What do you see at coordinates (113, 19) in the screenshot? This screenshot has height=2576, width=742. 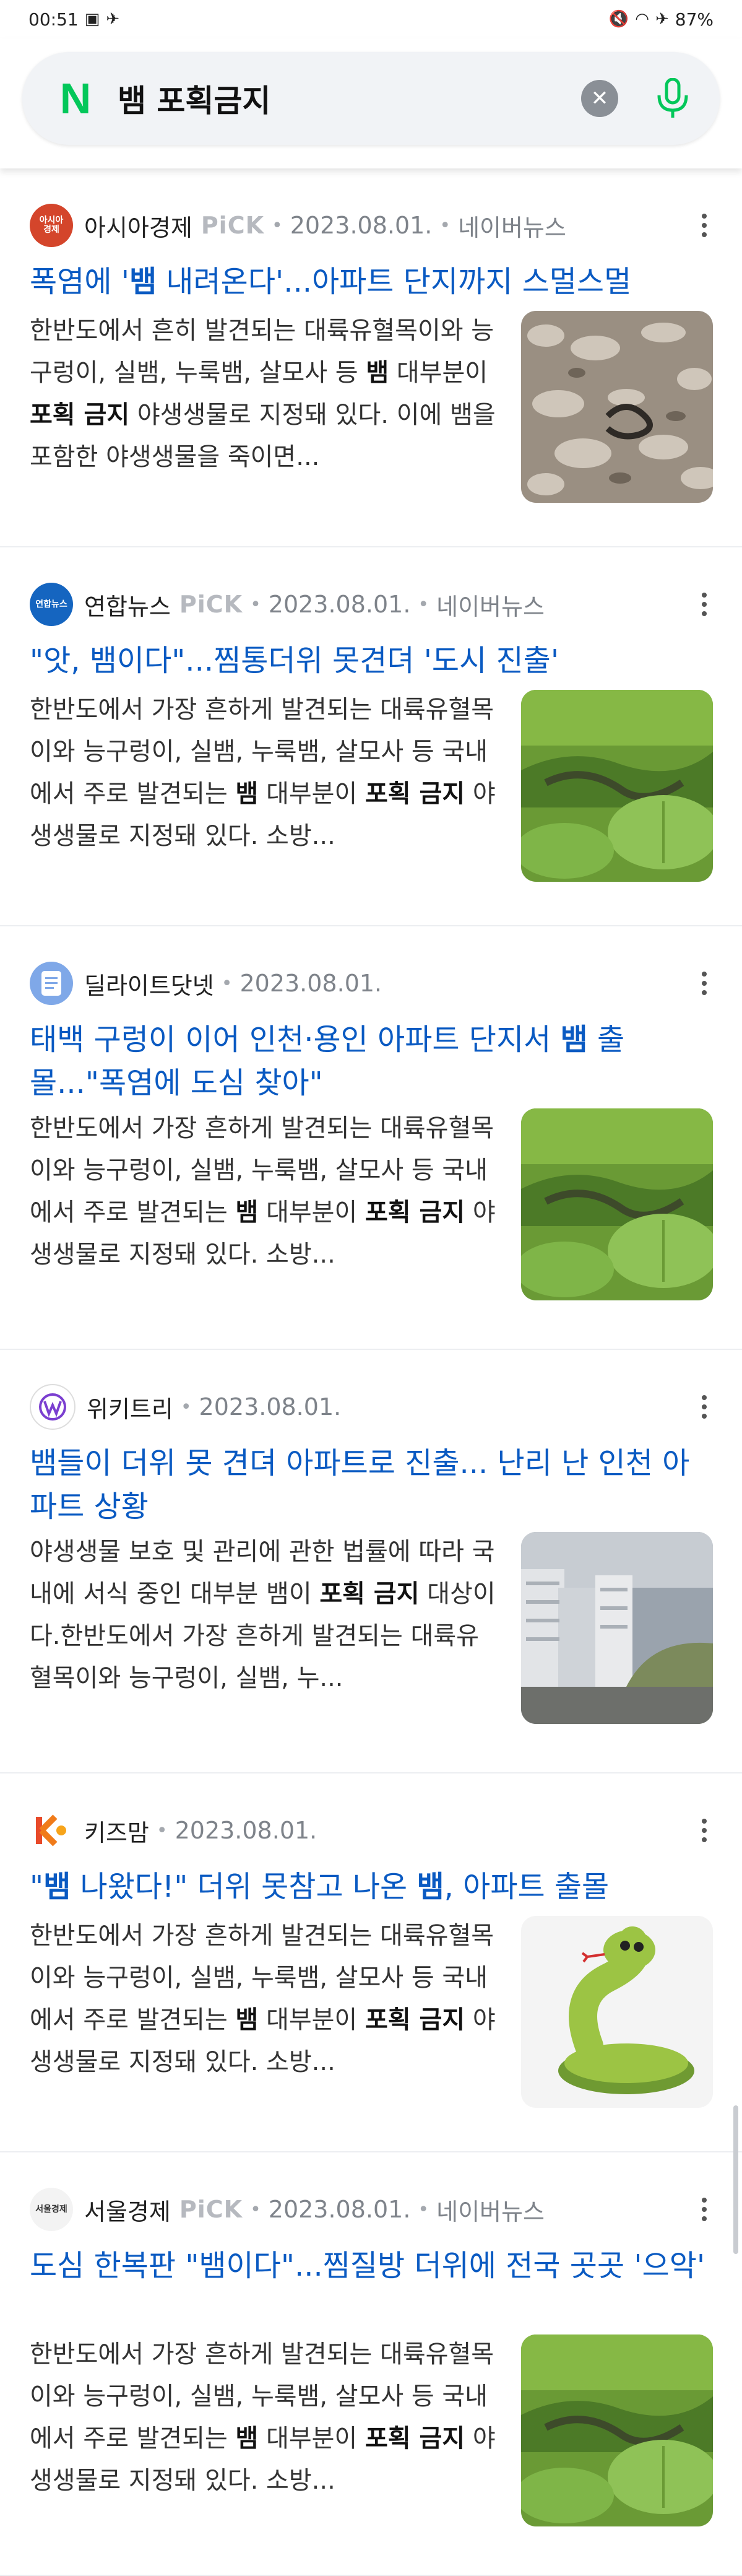 I see `wind-icon: ✈` at bounding box center [113, 19].